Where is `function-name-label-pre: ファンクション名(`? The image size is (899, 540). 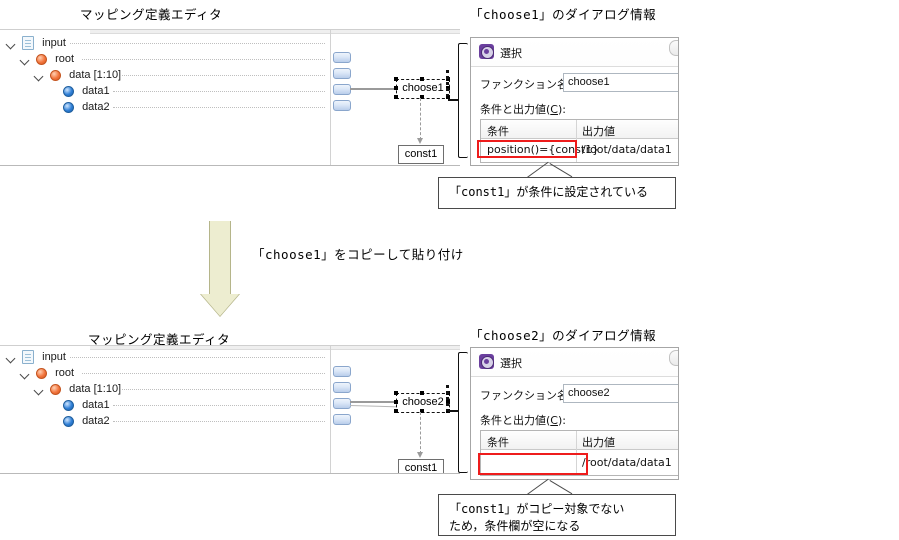
function-name-label-pre: ファンクション名( is located at coordinates (526, 84).